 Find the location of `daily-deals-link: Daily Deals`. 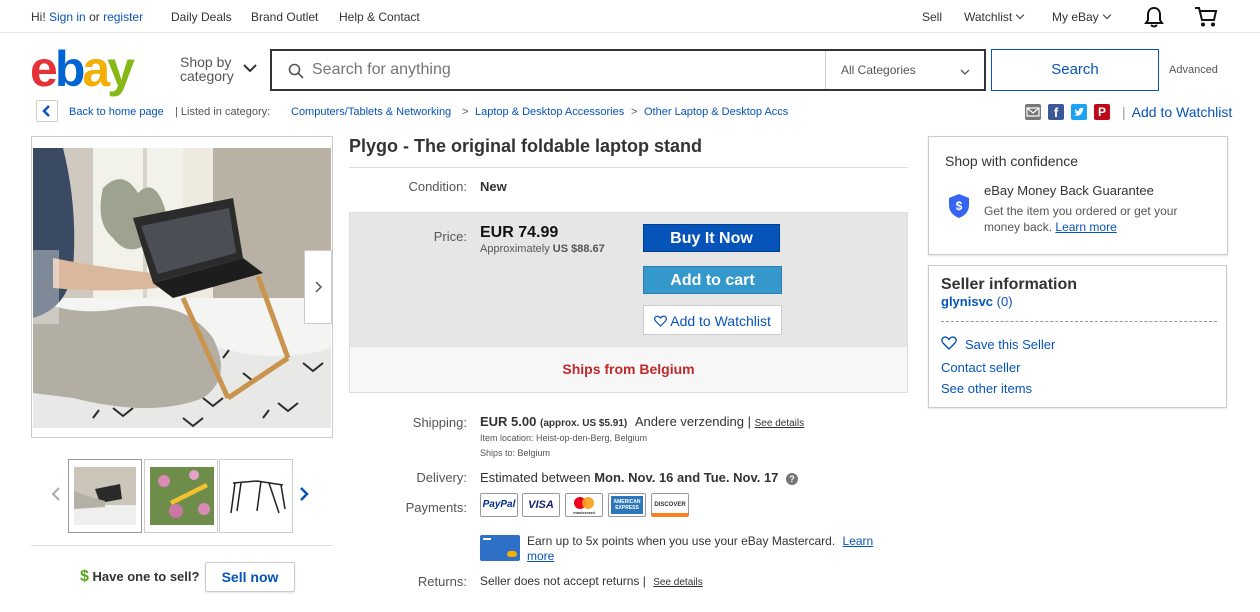

daily-deals-link: Daily Deals is located at coordinates (201, 17).